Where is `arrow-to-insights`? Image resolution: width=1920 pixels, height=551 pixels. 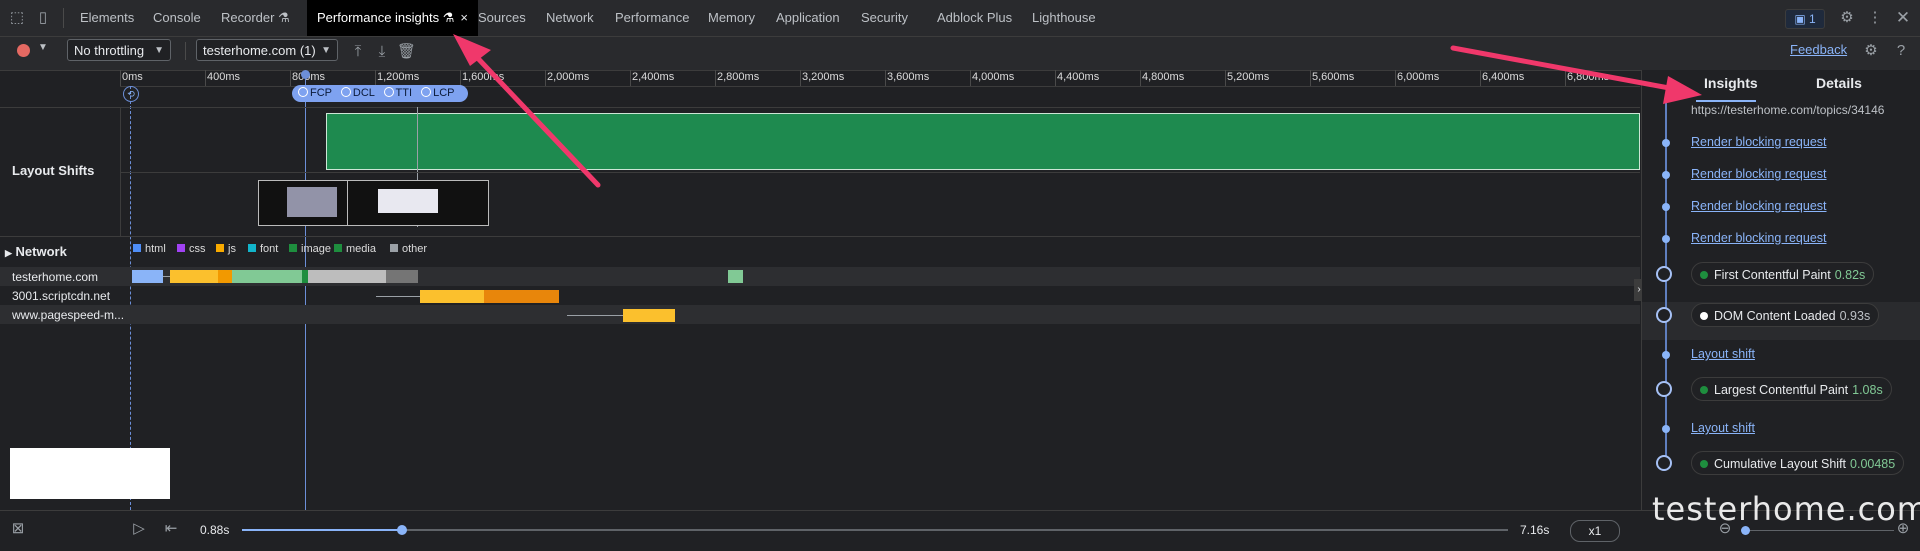
arrow-to-insights is located at coordinates (1576, 74).